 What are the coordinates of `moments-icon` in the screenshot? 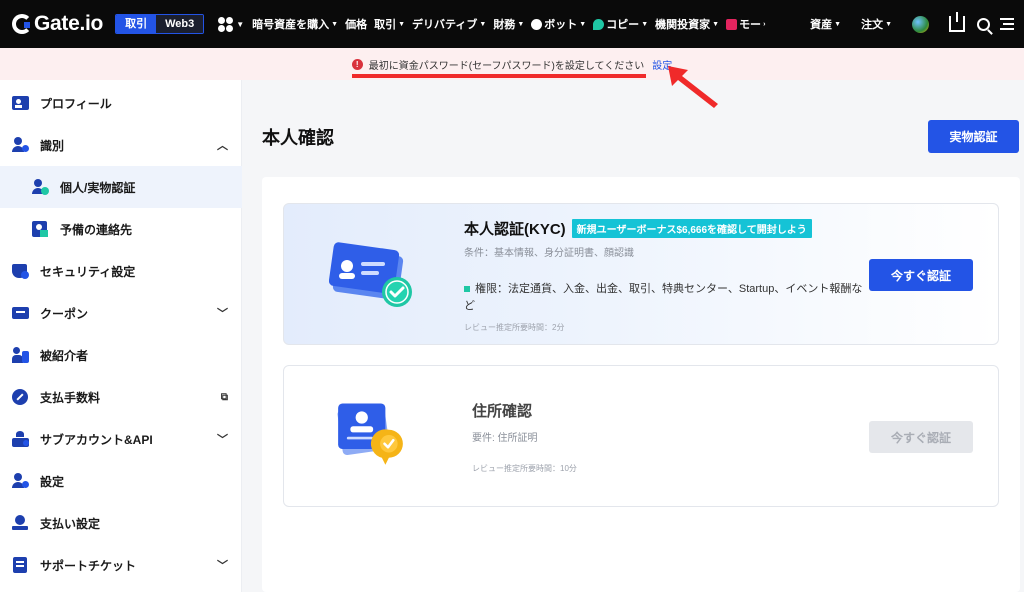 It's located at (732, 24).